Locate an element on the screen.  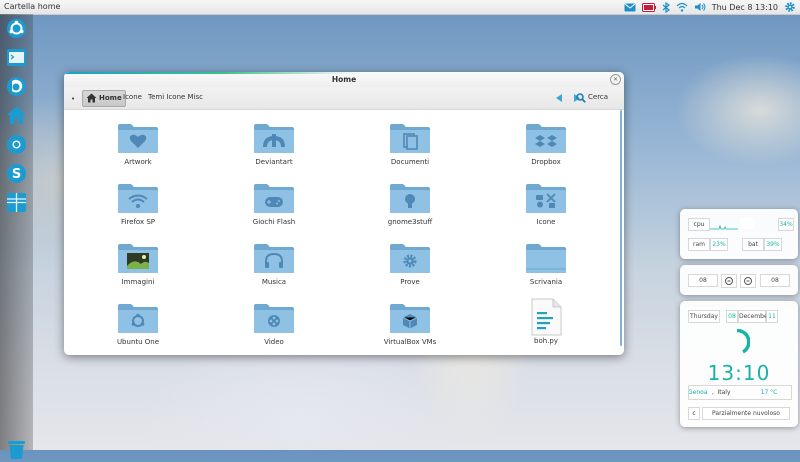
svg-text: S is located at coordinates (16, 174).